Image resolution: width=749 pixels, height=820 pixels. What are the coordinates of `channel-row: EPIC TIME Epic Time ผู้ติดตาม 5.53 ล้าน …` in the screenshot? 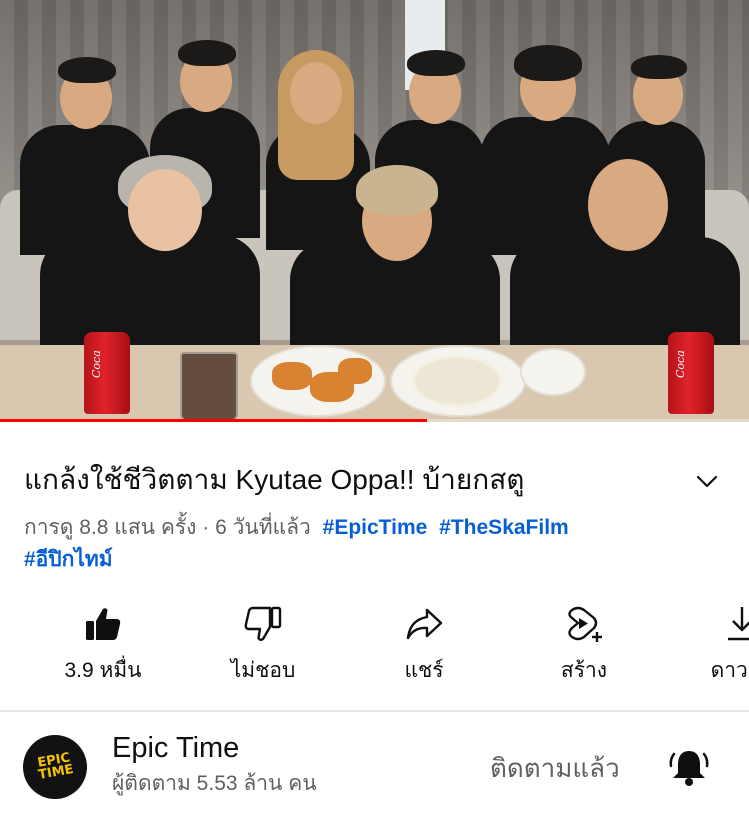 It's located at (374, 766).